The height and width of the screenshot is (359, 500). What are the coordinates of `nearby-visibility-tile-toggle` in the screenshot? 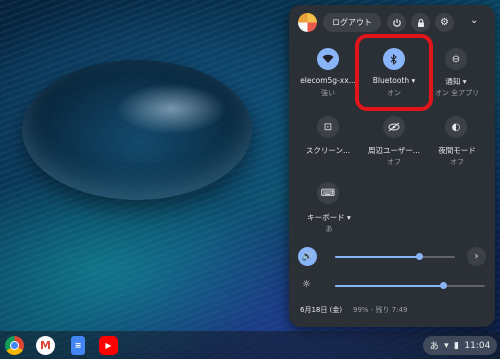 It's located at (394, 127).